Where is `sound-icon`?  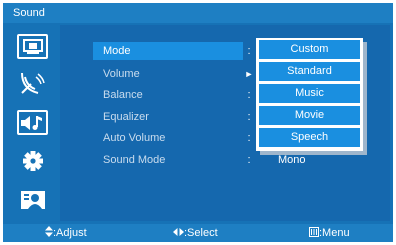
sound-icon is located at coordinates (31, 122).